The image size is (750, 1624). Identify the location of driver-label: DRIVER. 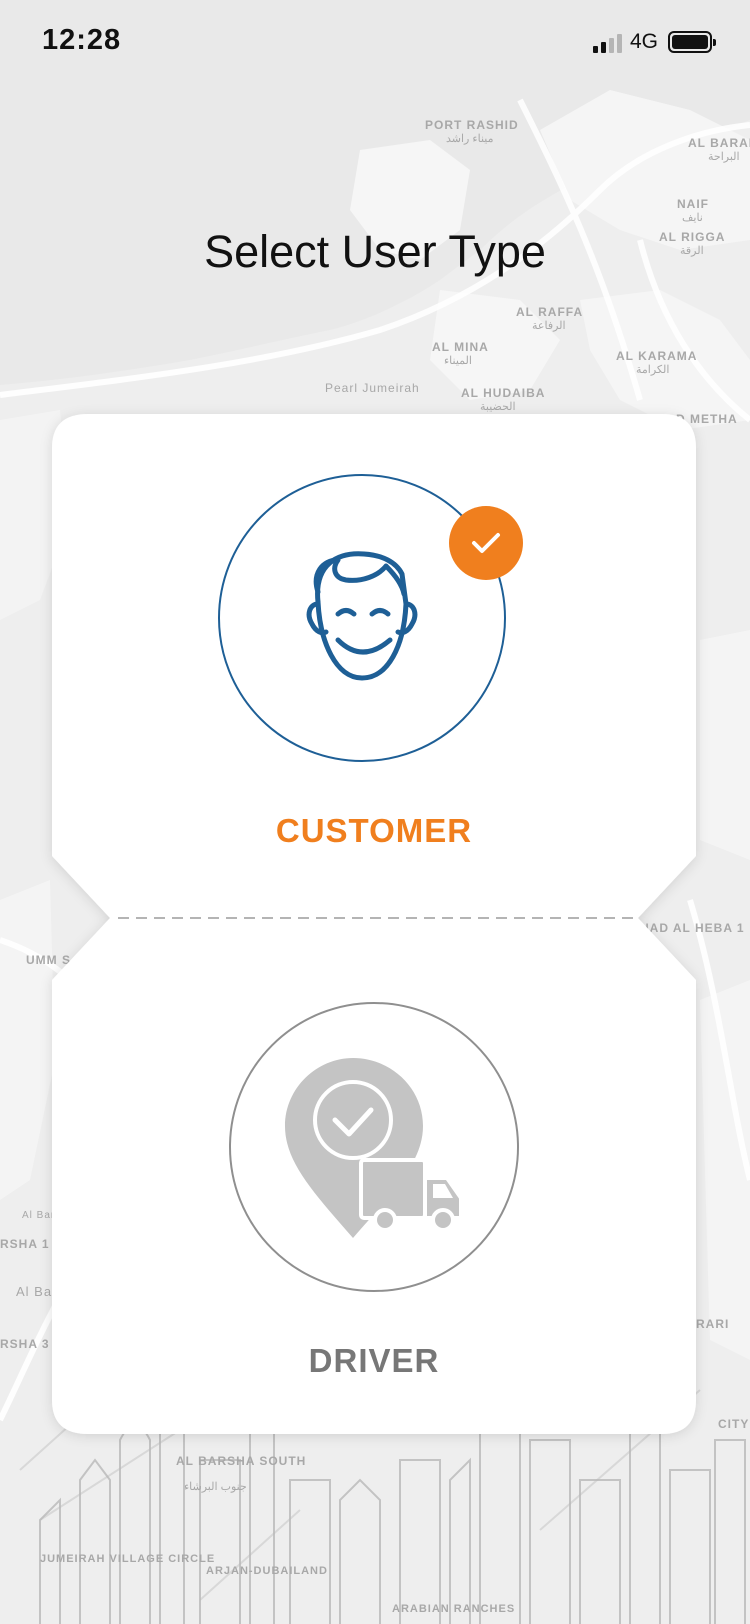
(374, 1360).